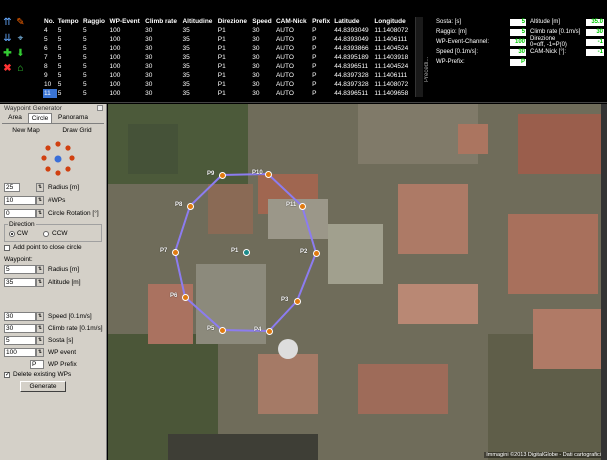 This screenshot has height=460, width=607. Describe the element at coordinates (126, 21) in the screenshot. I see `column-header: WP-Event` at that location.